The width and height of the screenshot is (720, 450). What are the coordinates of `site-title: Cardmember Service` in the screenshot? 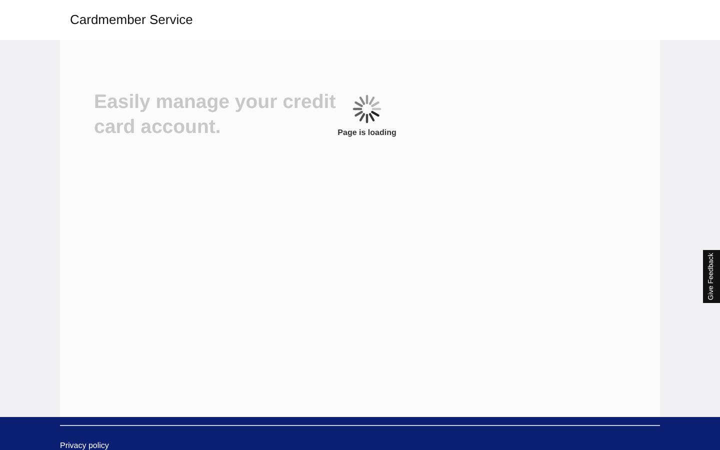 It's located at (131, 20).